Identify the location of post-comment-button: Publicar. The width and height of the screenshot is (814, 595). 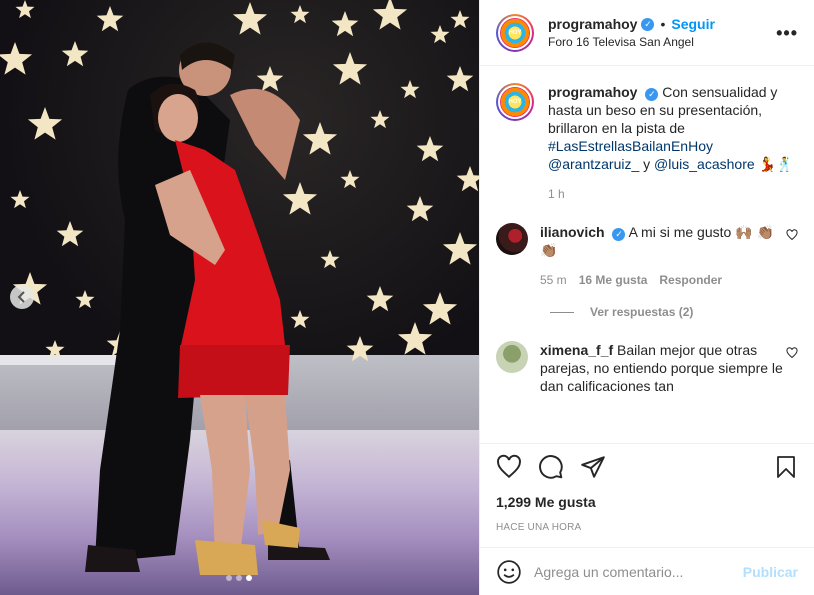
(770, 572).